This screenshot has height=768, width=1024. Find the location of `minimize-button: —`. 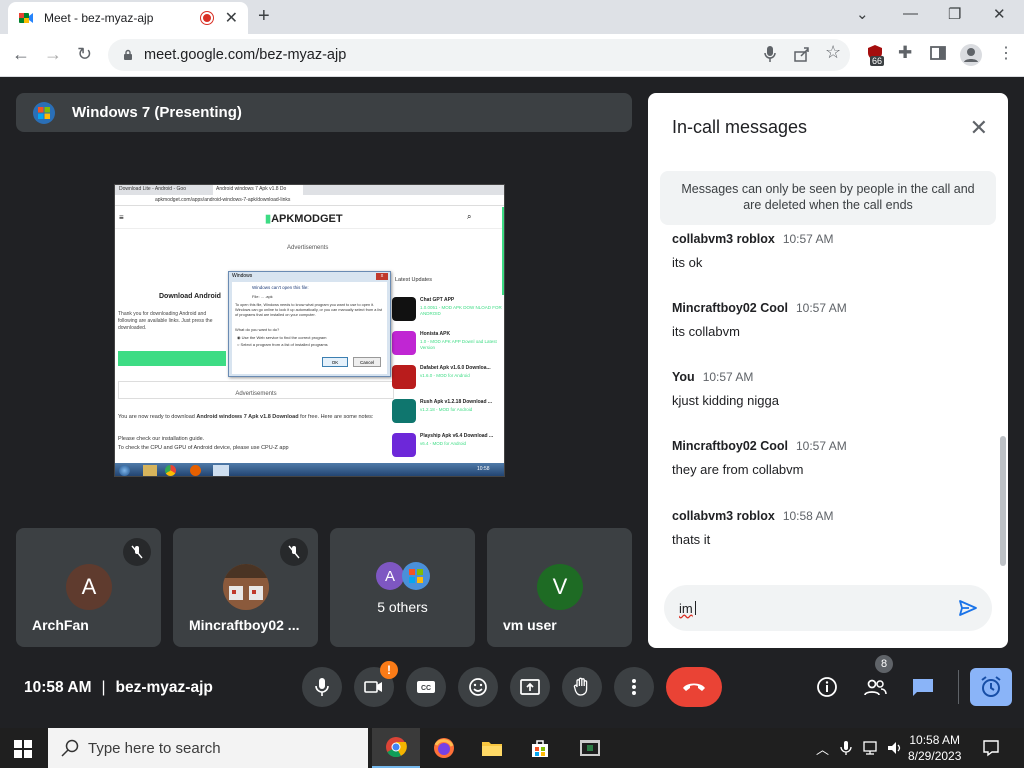

minimize-button: — is located at coordinates (910, 13).